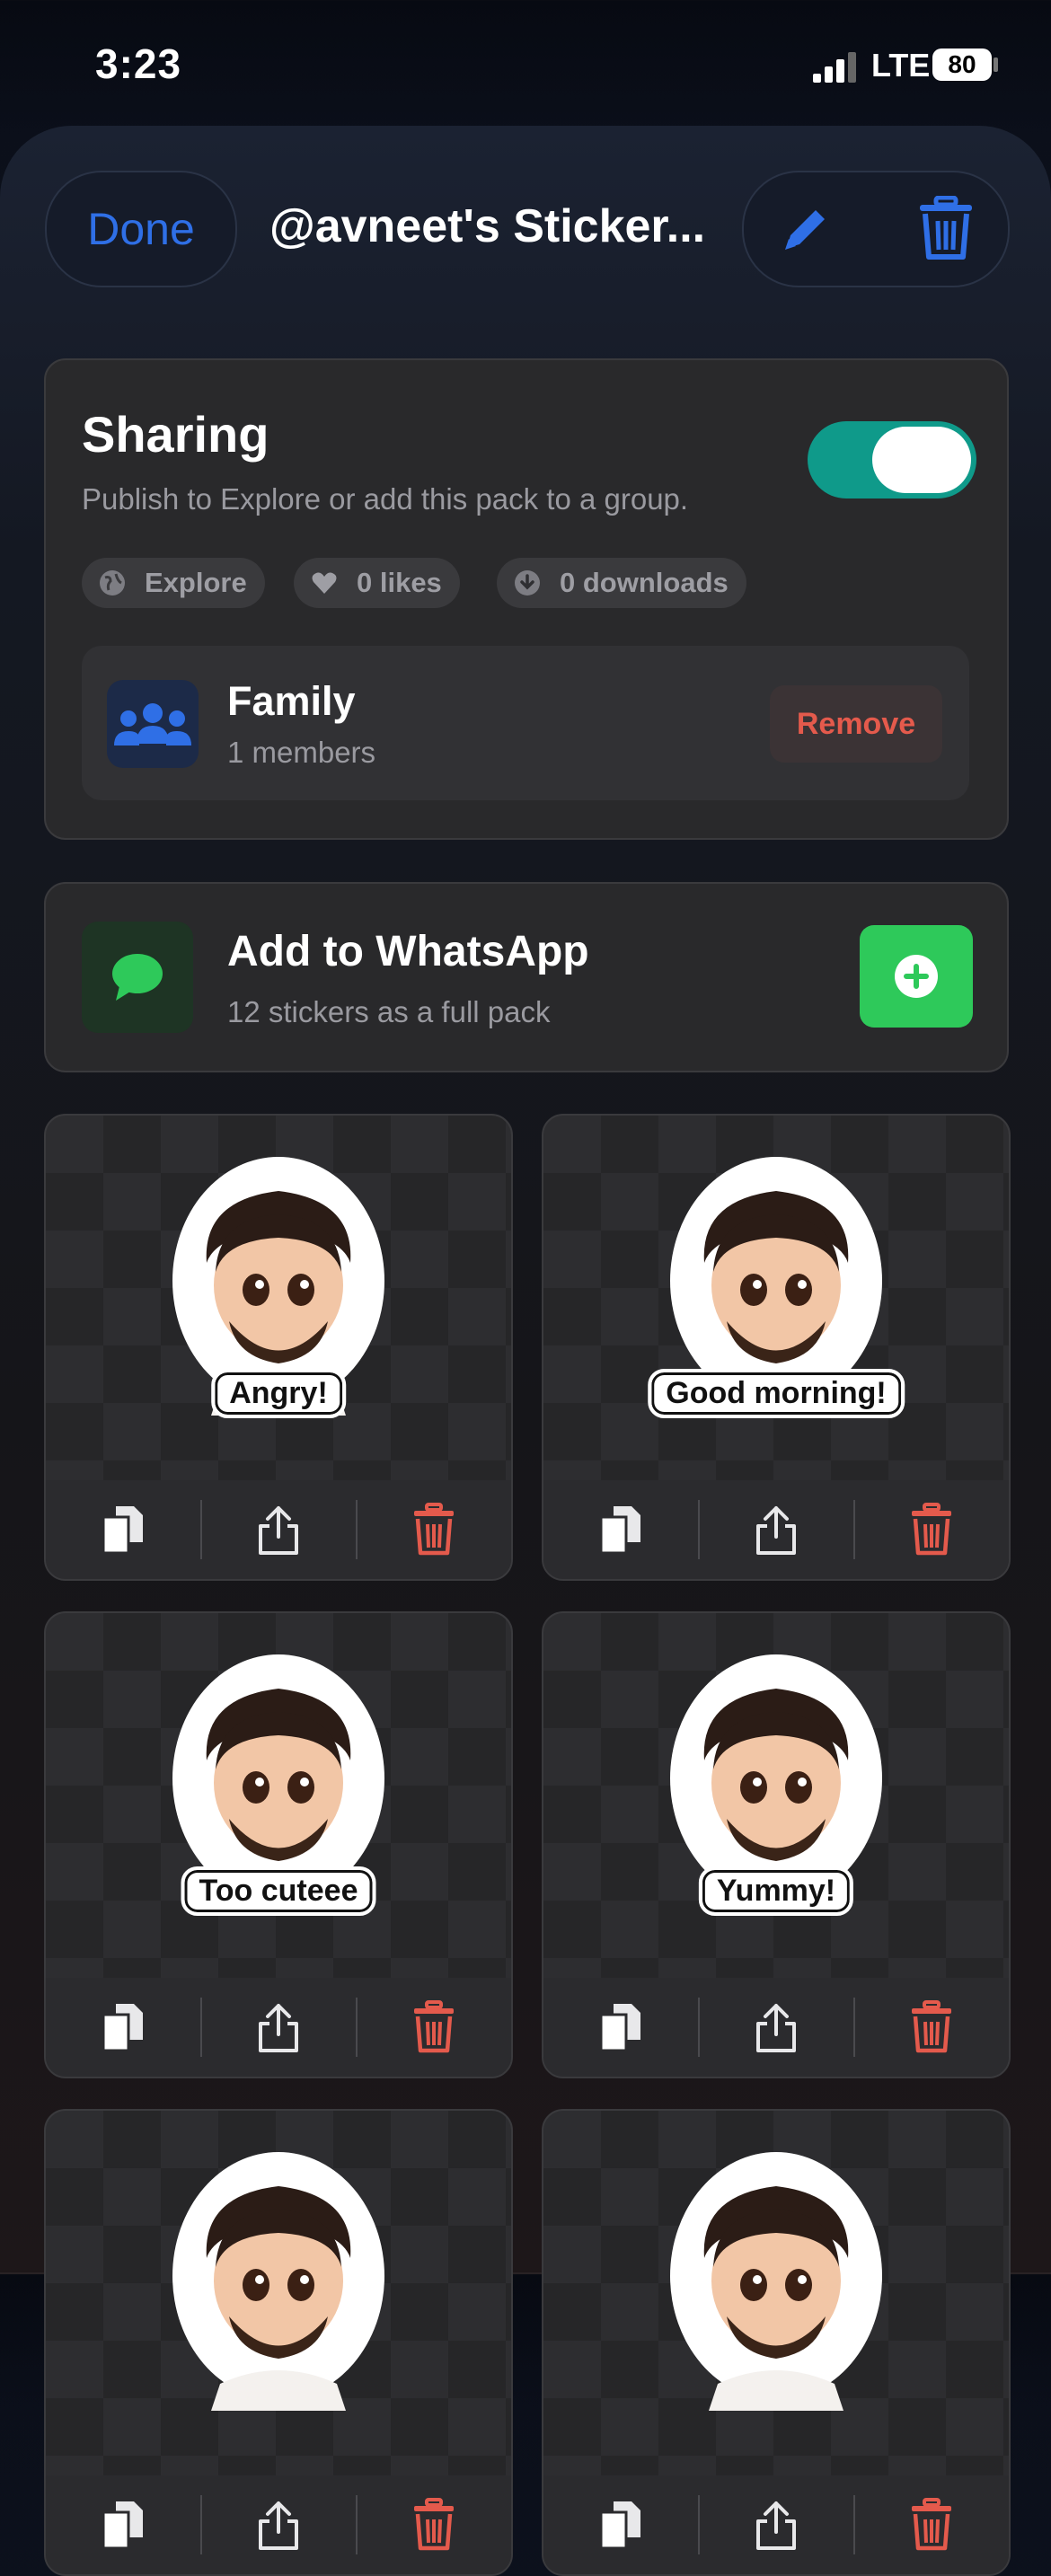 The width and height of the screenshot is (1051, 2576). I want to click on download-icon, so click(527, 582).